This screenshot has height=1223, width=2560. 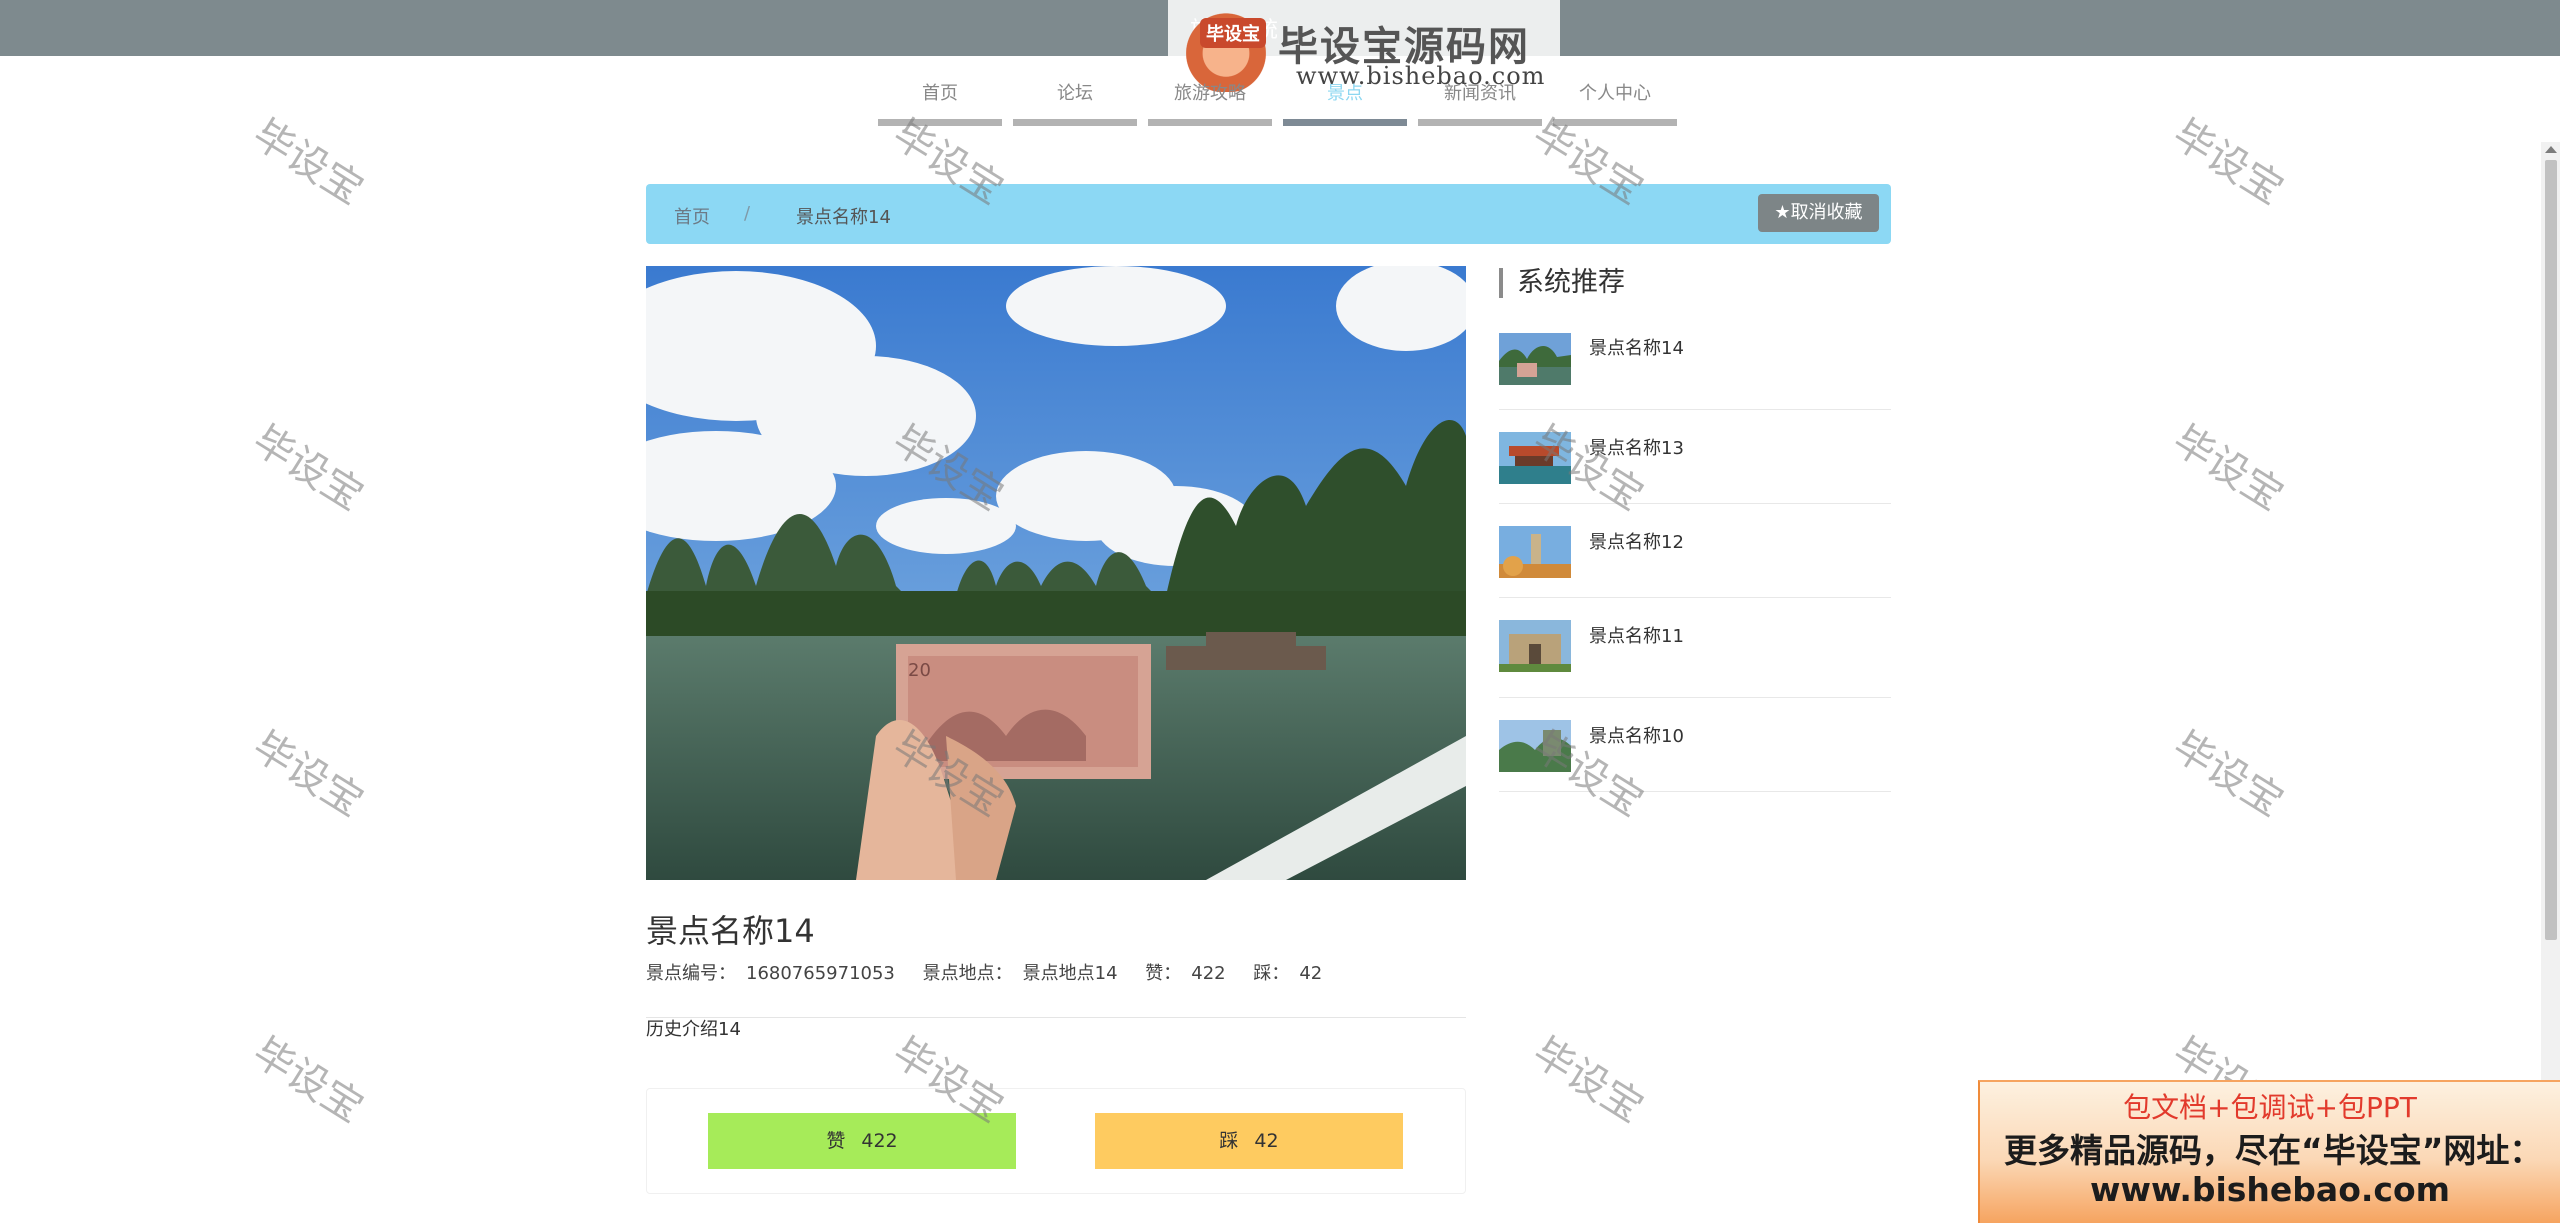 What do you see at coordinates (1636, 542) in the screenshot?
I see `recommend-label: 景点名称12` at bounding box center [1636, 542].